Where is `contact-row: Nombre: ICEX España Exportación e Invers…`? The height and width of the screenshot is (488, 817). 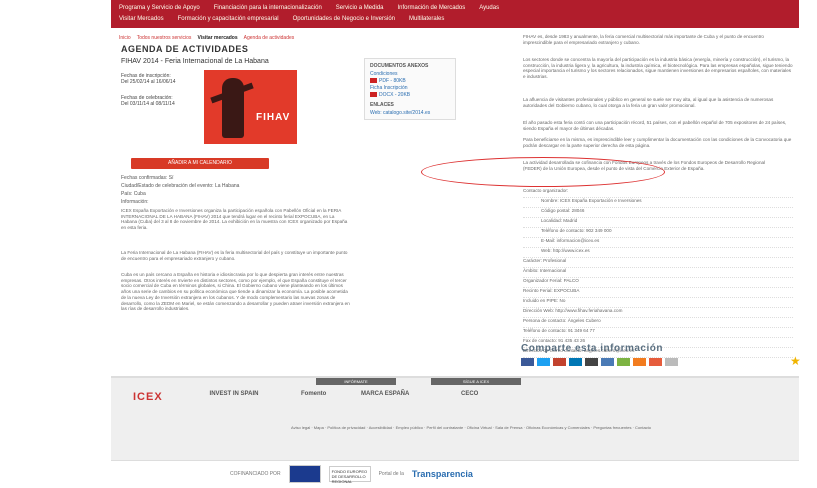
contact-row: Nombre: ICEX España Exportación e Invers… is located at coordinates (658, 203).